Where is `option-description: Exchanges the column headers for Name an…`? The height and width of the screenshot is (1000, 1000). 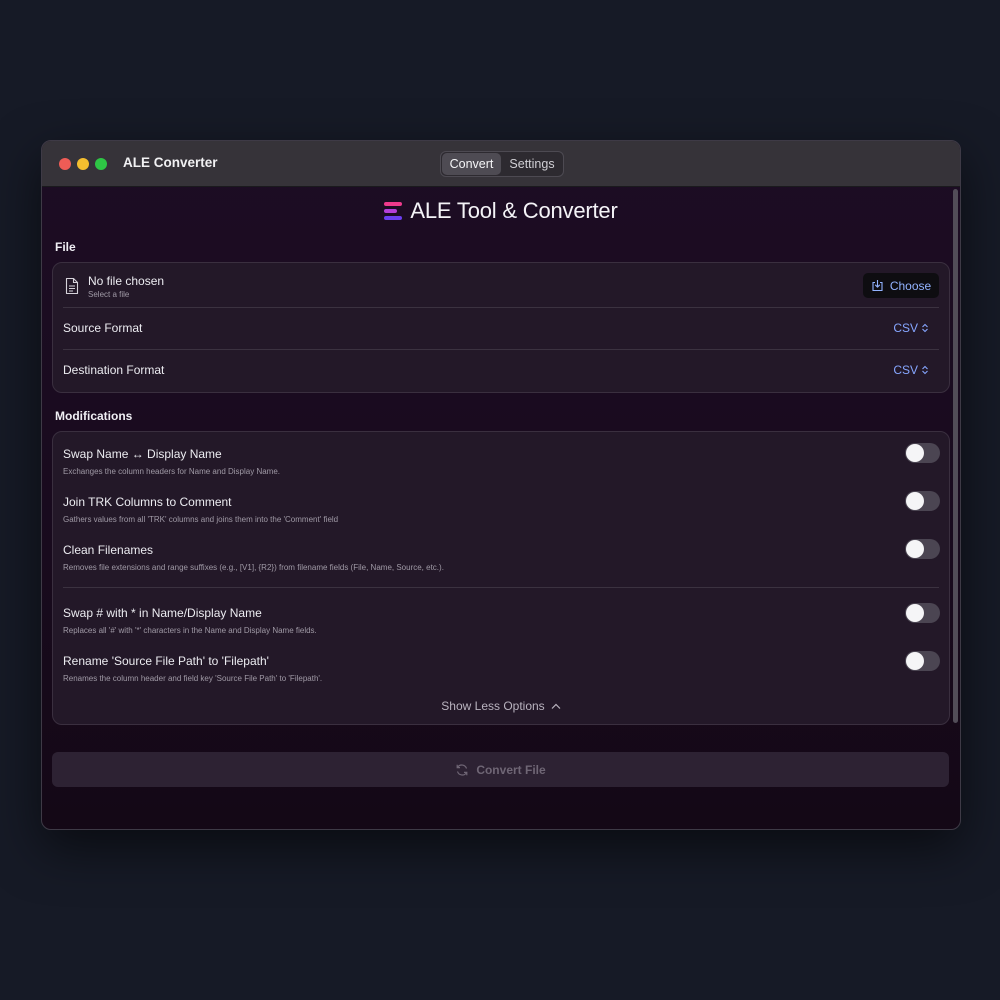
option-description: Exchanges the column headers for Name an… is located at coordinates (171, 471).